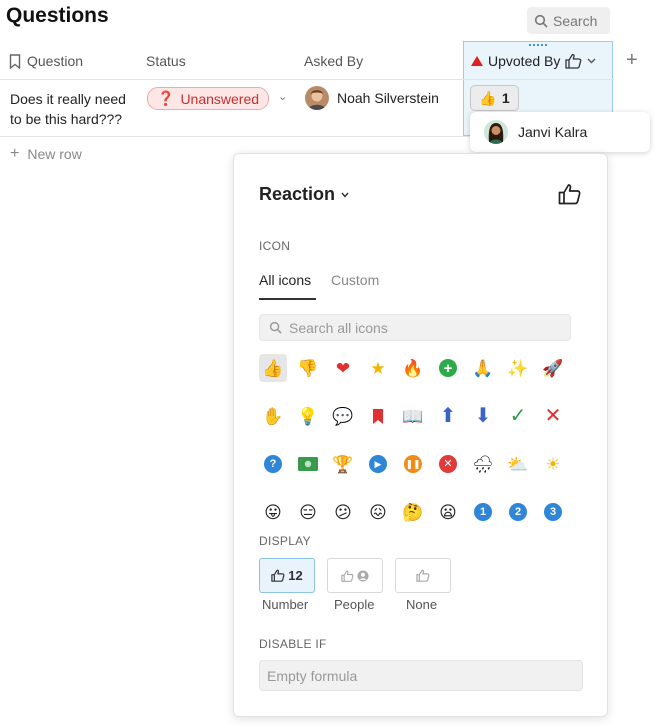 The height and width of the screenshot is (726, 660). Describe the element at coordinates (448, 512) in the screenshot. I see `frowning-face-icon: 😦` at that location.